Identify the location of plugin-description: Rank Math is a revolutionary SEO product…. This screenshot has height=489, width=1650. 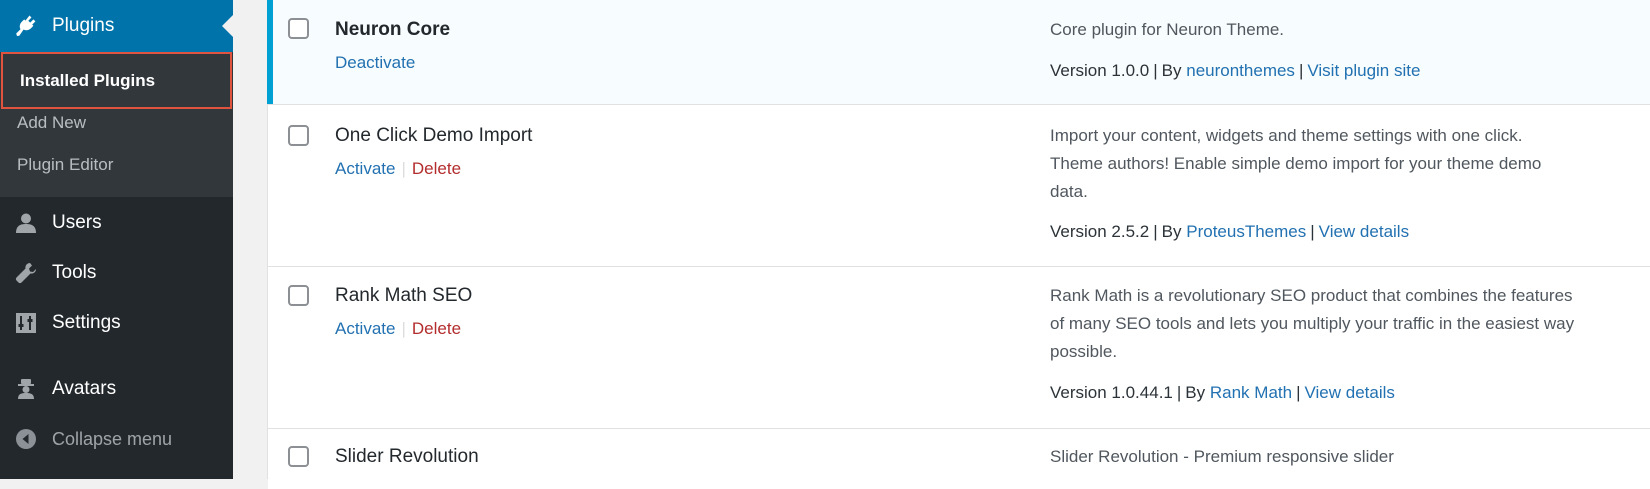
(1345, 324).